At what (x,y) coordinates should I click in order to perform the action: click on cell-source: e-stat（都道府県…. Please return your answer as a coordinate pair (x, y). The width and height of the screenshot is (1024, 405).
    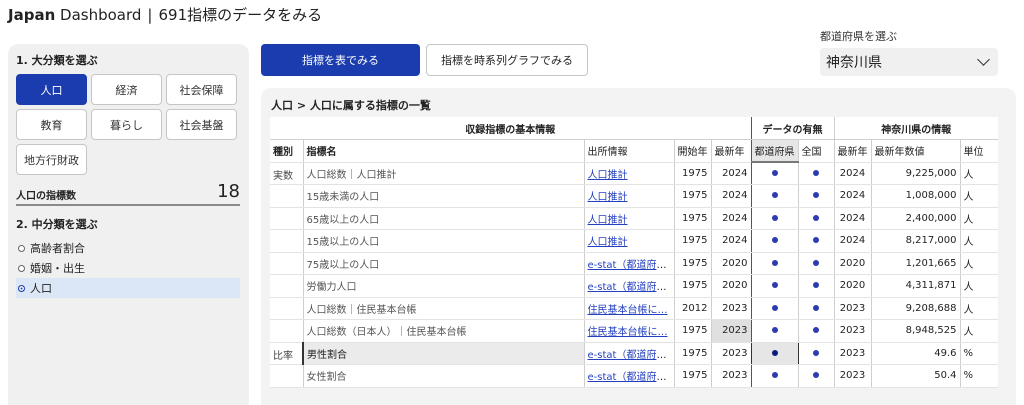
    Looking at the image, I should click on (629, 353).